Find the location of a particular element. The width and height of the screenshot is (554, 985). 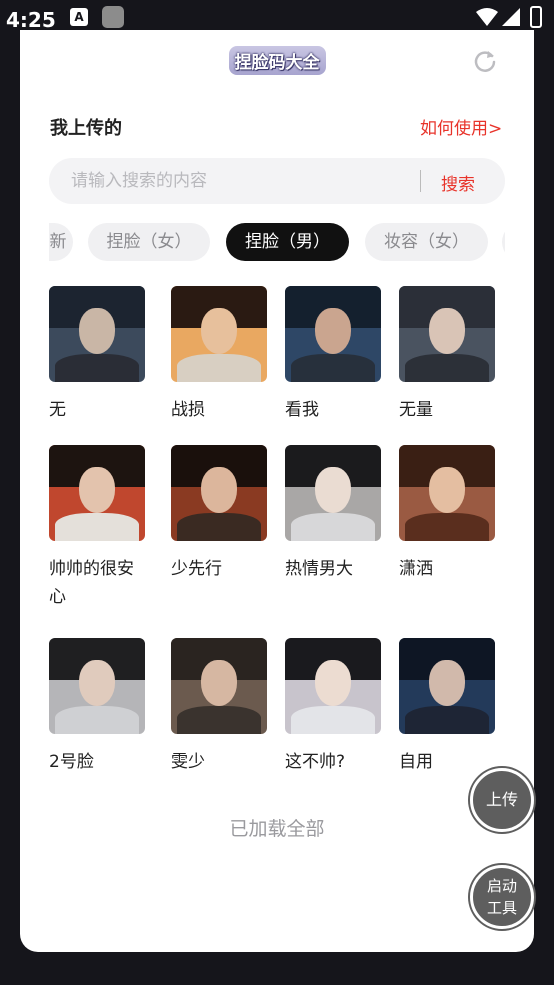

face-card: 无 is located at coordinates (99, 355).